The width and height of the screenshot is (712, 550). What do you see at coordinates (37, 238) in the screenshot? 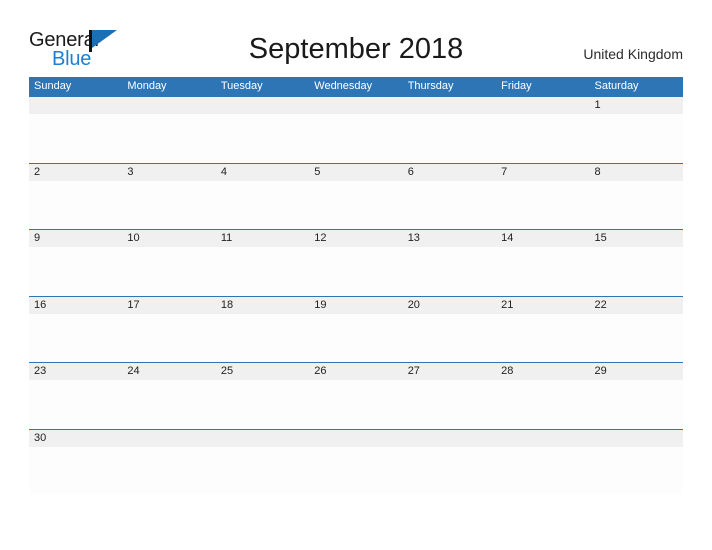
I see `day-number: 9` at bounding box center [37, 238].